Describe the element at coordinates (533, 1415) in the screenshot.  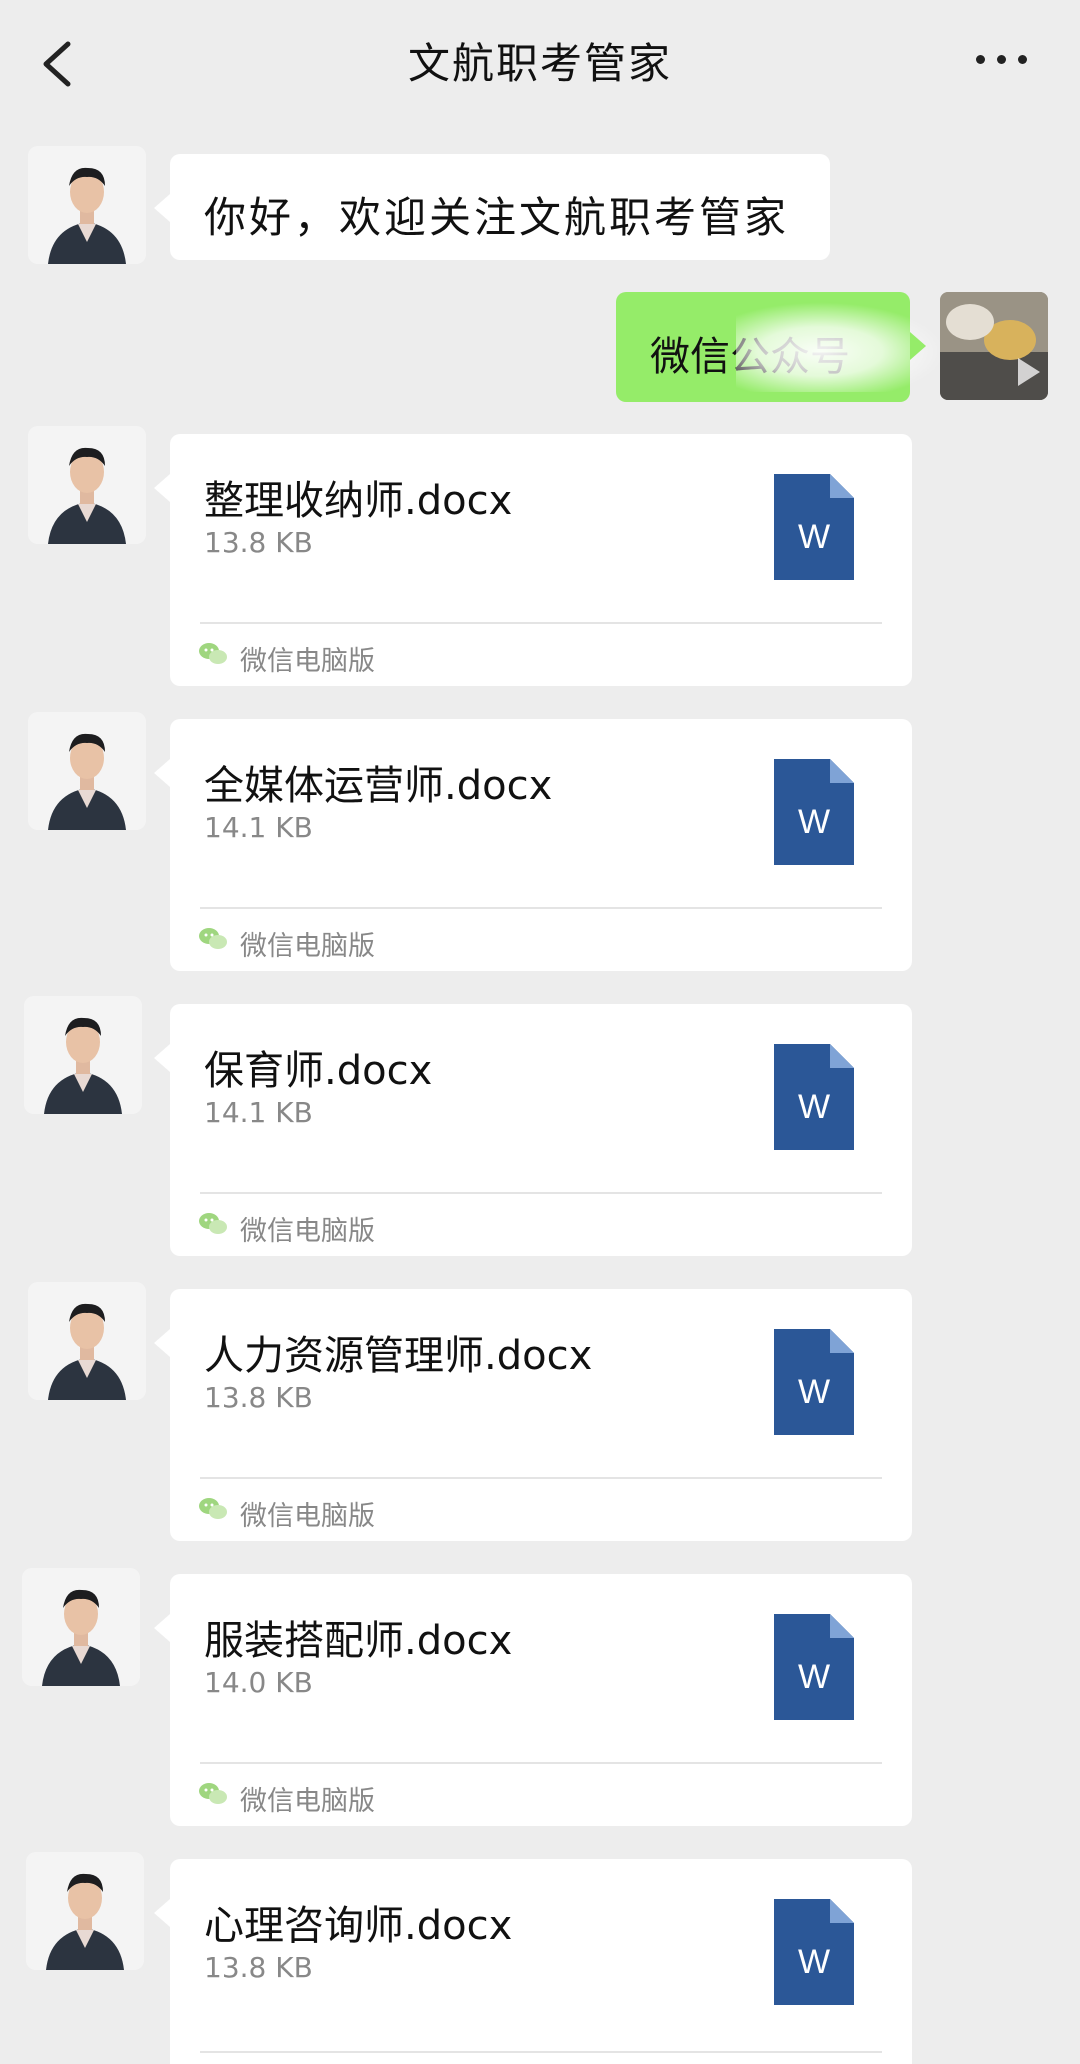
I see `file-card: 人力资源管理师.docx 13.8 KB W 微信电脑版` at that location.